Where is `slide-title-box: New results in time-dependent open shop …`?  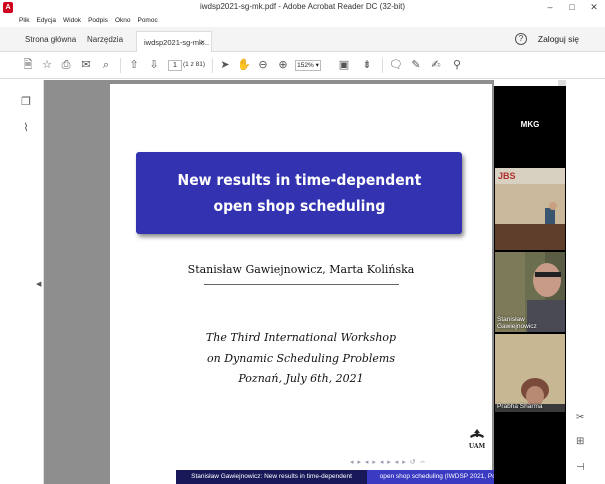 slide-title-box: New results in time-dependent open shop … is located at coordinates (299, 193).